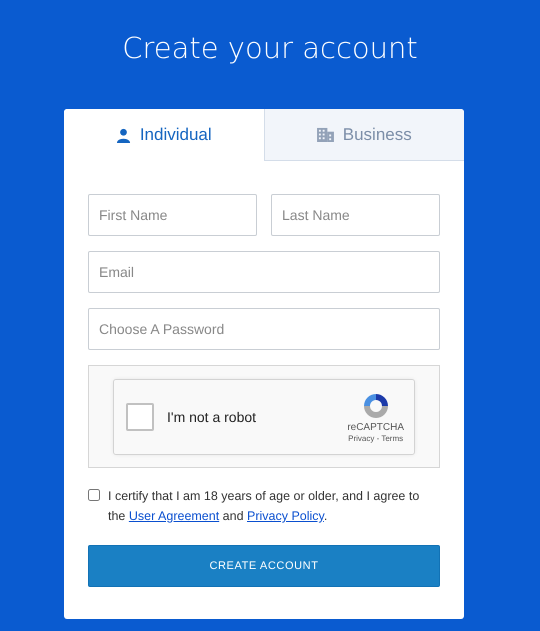  What do you see at coordinates (264, 329) in the screenshot?
I see `input-field: Choose A Password` at bounding box center [264, 329].